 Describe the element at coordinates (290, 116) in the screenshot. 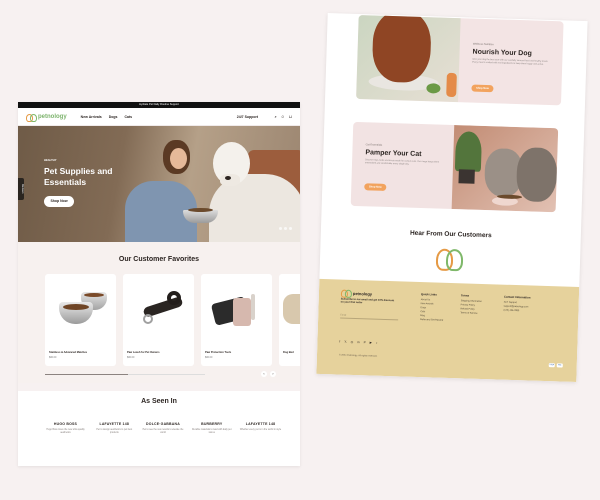

I see `cart-icon: ⊔` at that location.